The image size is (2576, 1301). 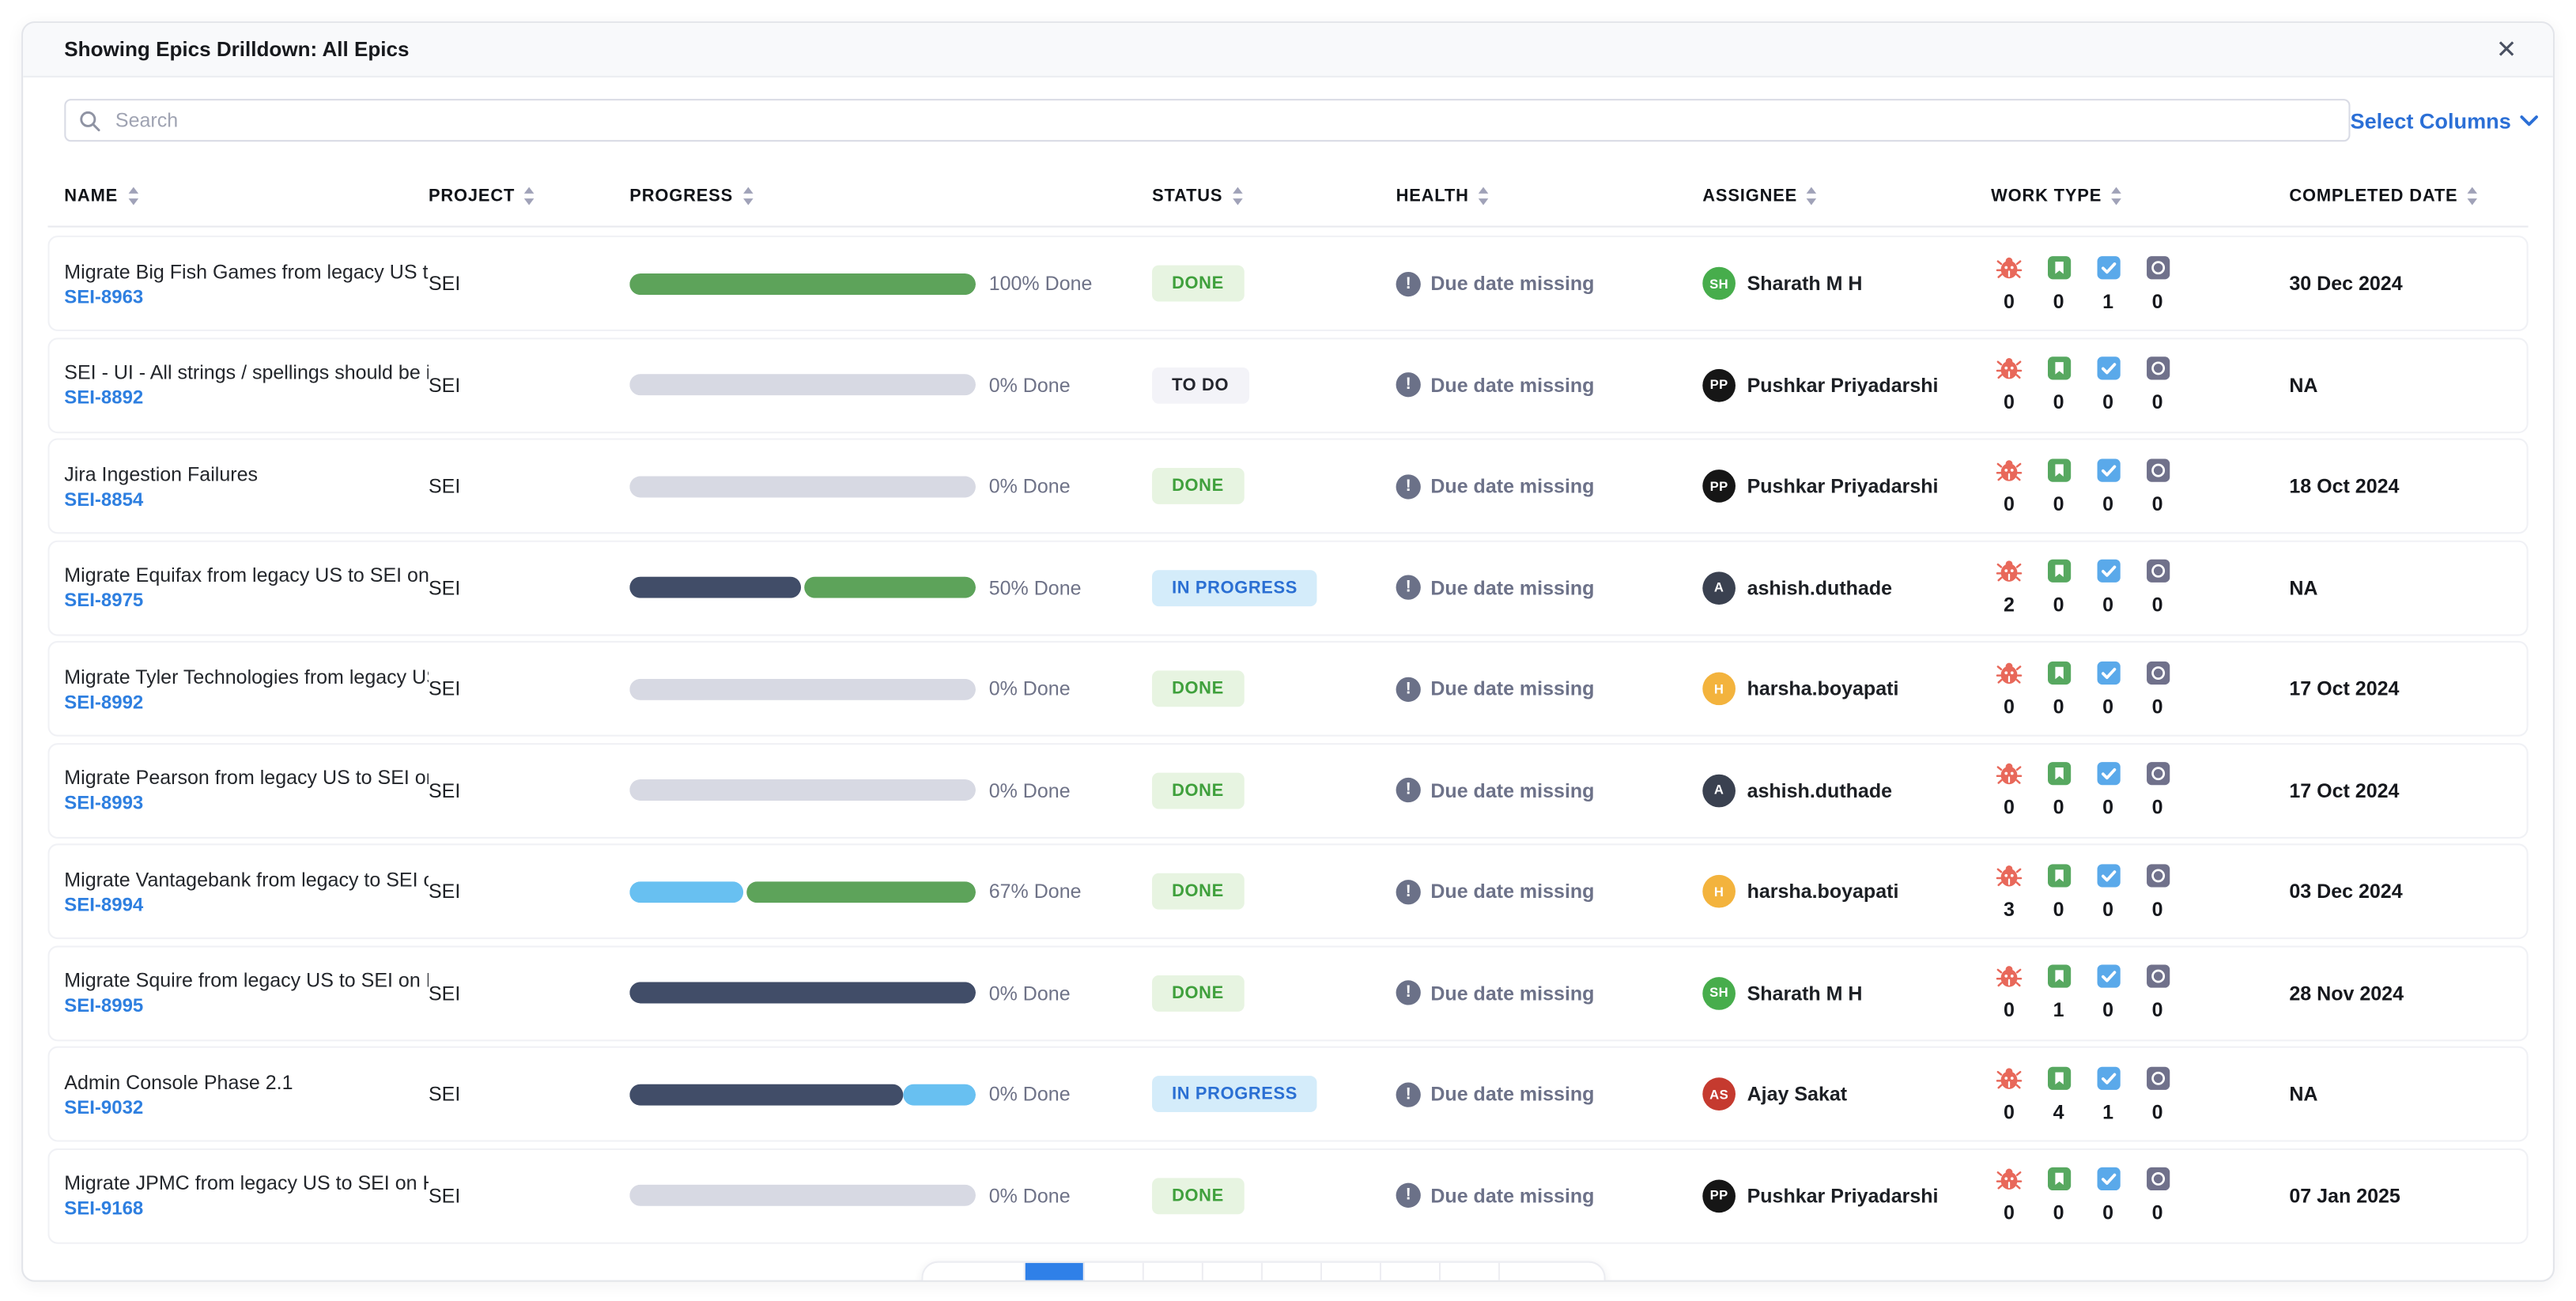 I want to click on column-header-health: Health, so click(x=1549, y=196).